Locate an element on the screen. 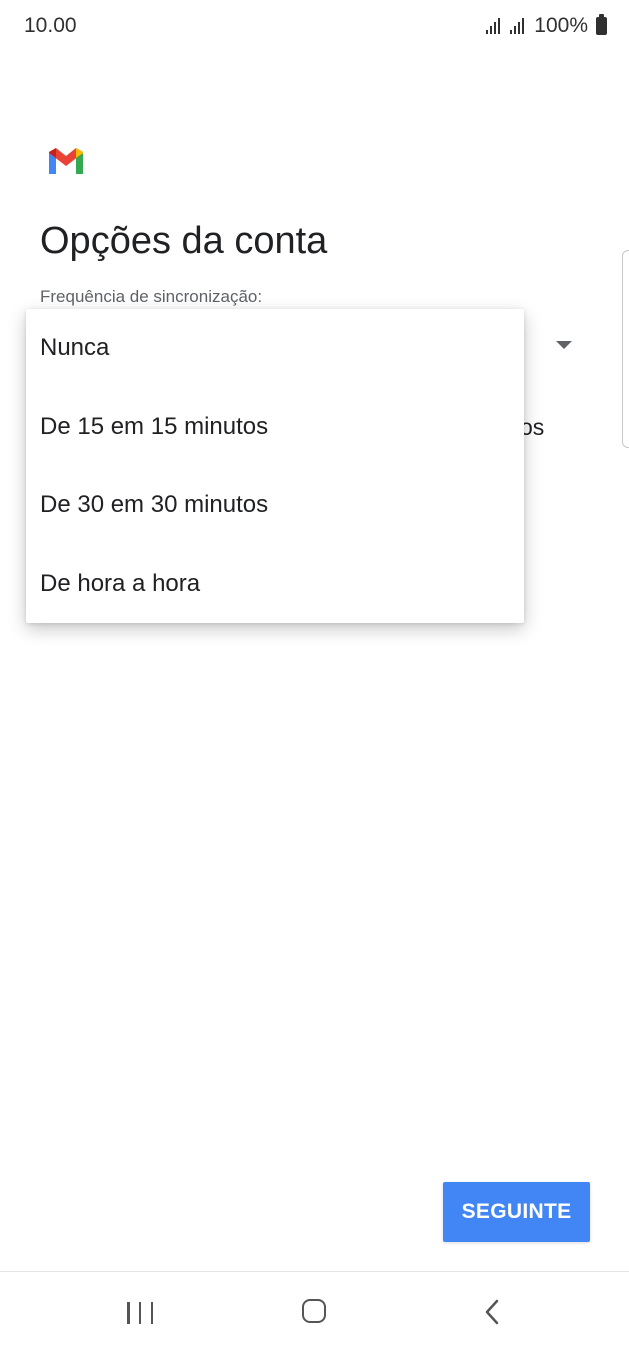 The height and width of the screenshot is (1350, 629). home-icon is located at coordinates (314, 1311).